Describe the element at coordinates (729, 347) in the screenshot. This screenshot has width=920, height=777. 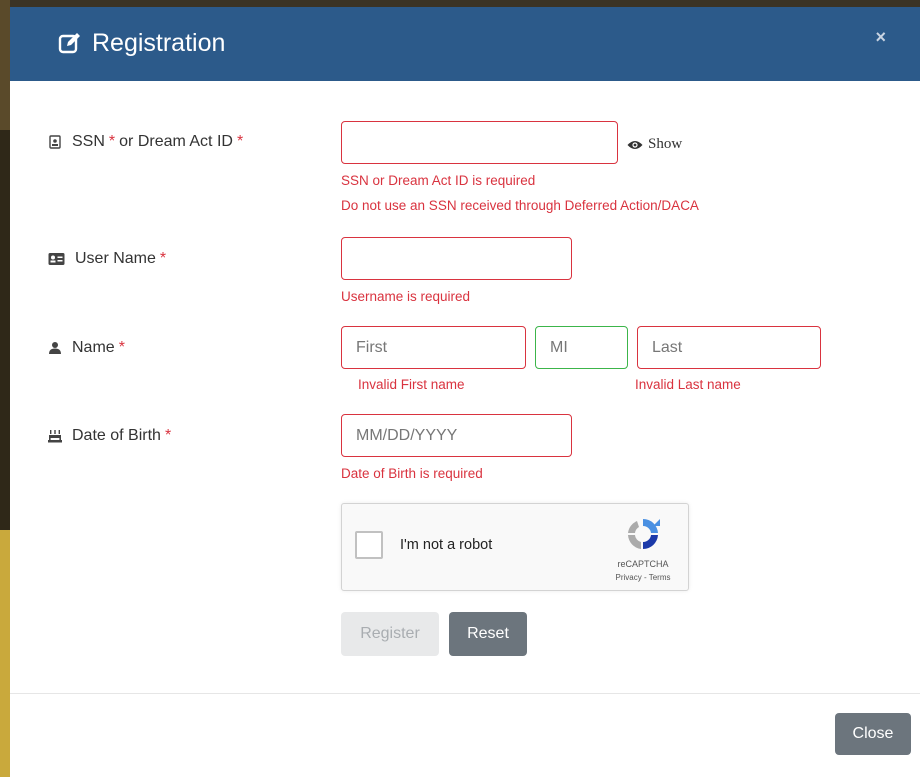
I see `last-name-input` at that location.